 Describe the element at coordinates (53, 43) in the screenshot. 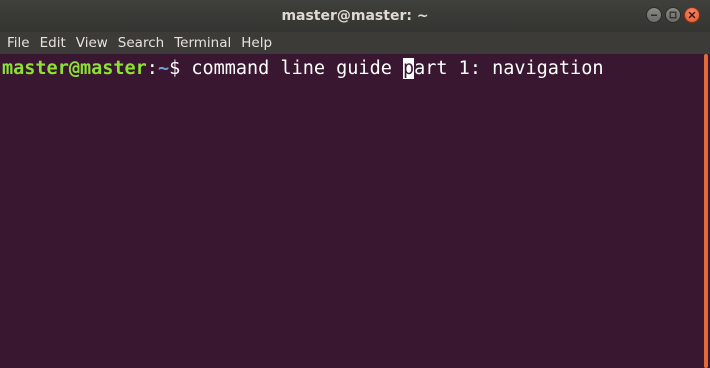

I see `menu-edit: Edit` at that location.